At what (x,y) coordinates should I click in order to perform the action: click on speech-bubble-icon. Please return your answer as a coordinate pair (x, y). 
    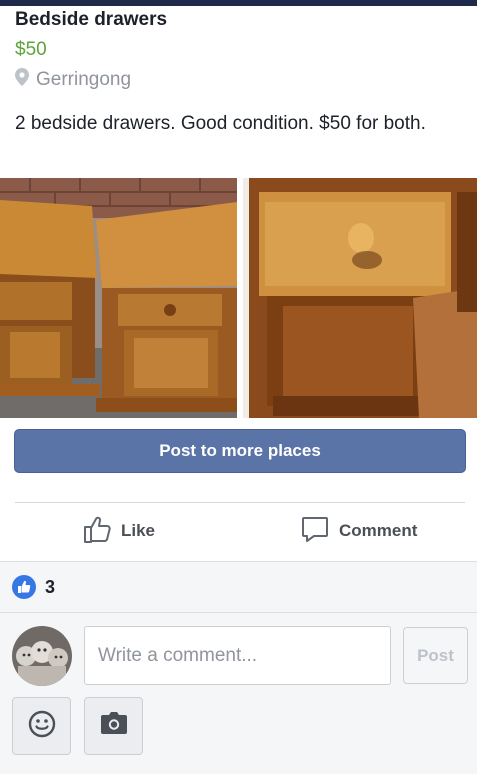
    Looking at the image, I should click on (319, 531).